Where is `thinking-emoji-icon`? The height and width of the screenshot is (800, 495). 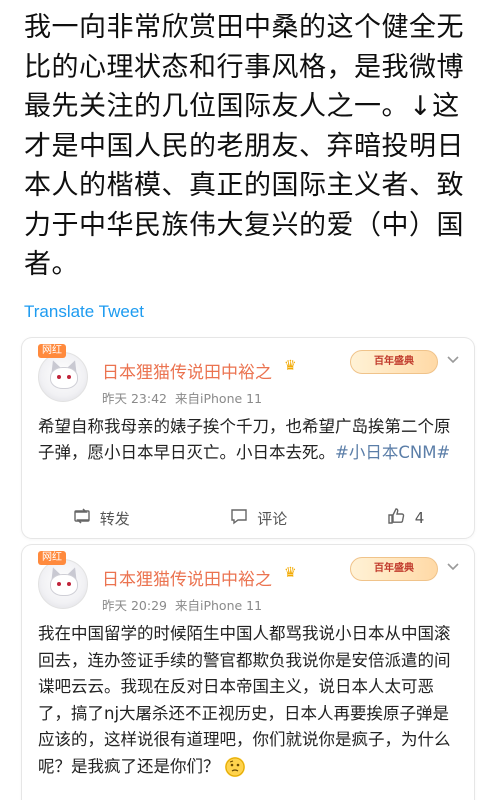 thinking-emoji-icon is located at coordinates (234, 767).